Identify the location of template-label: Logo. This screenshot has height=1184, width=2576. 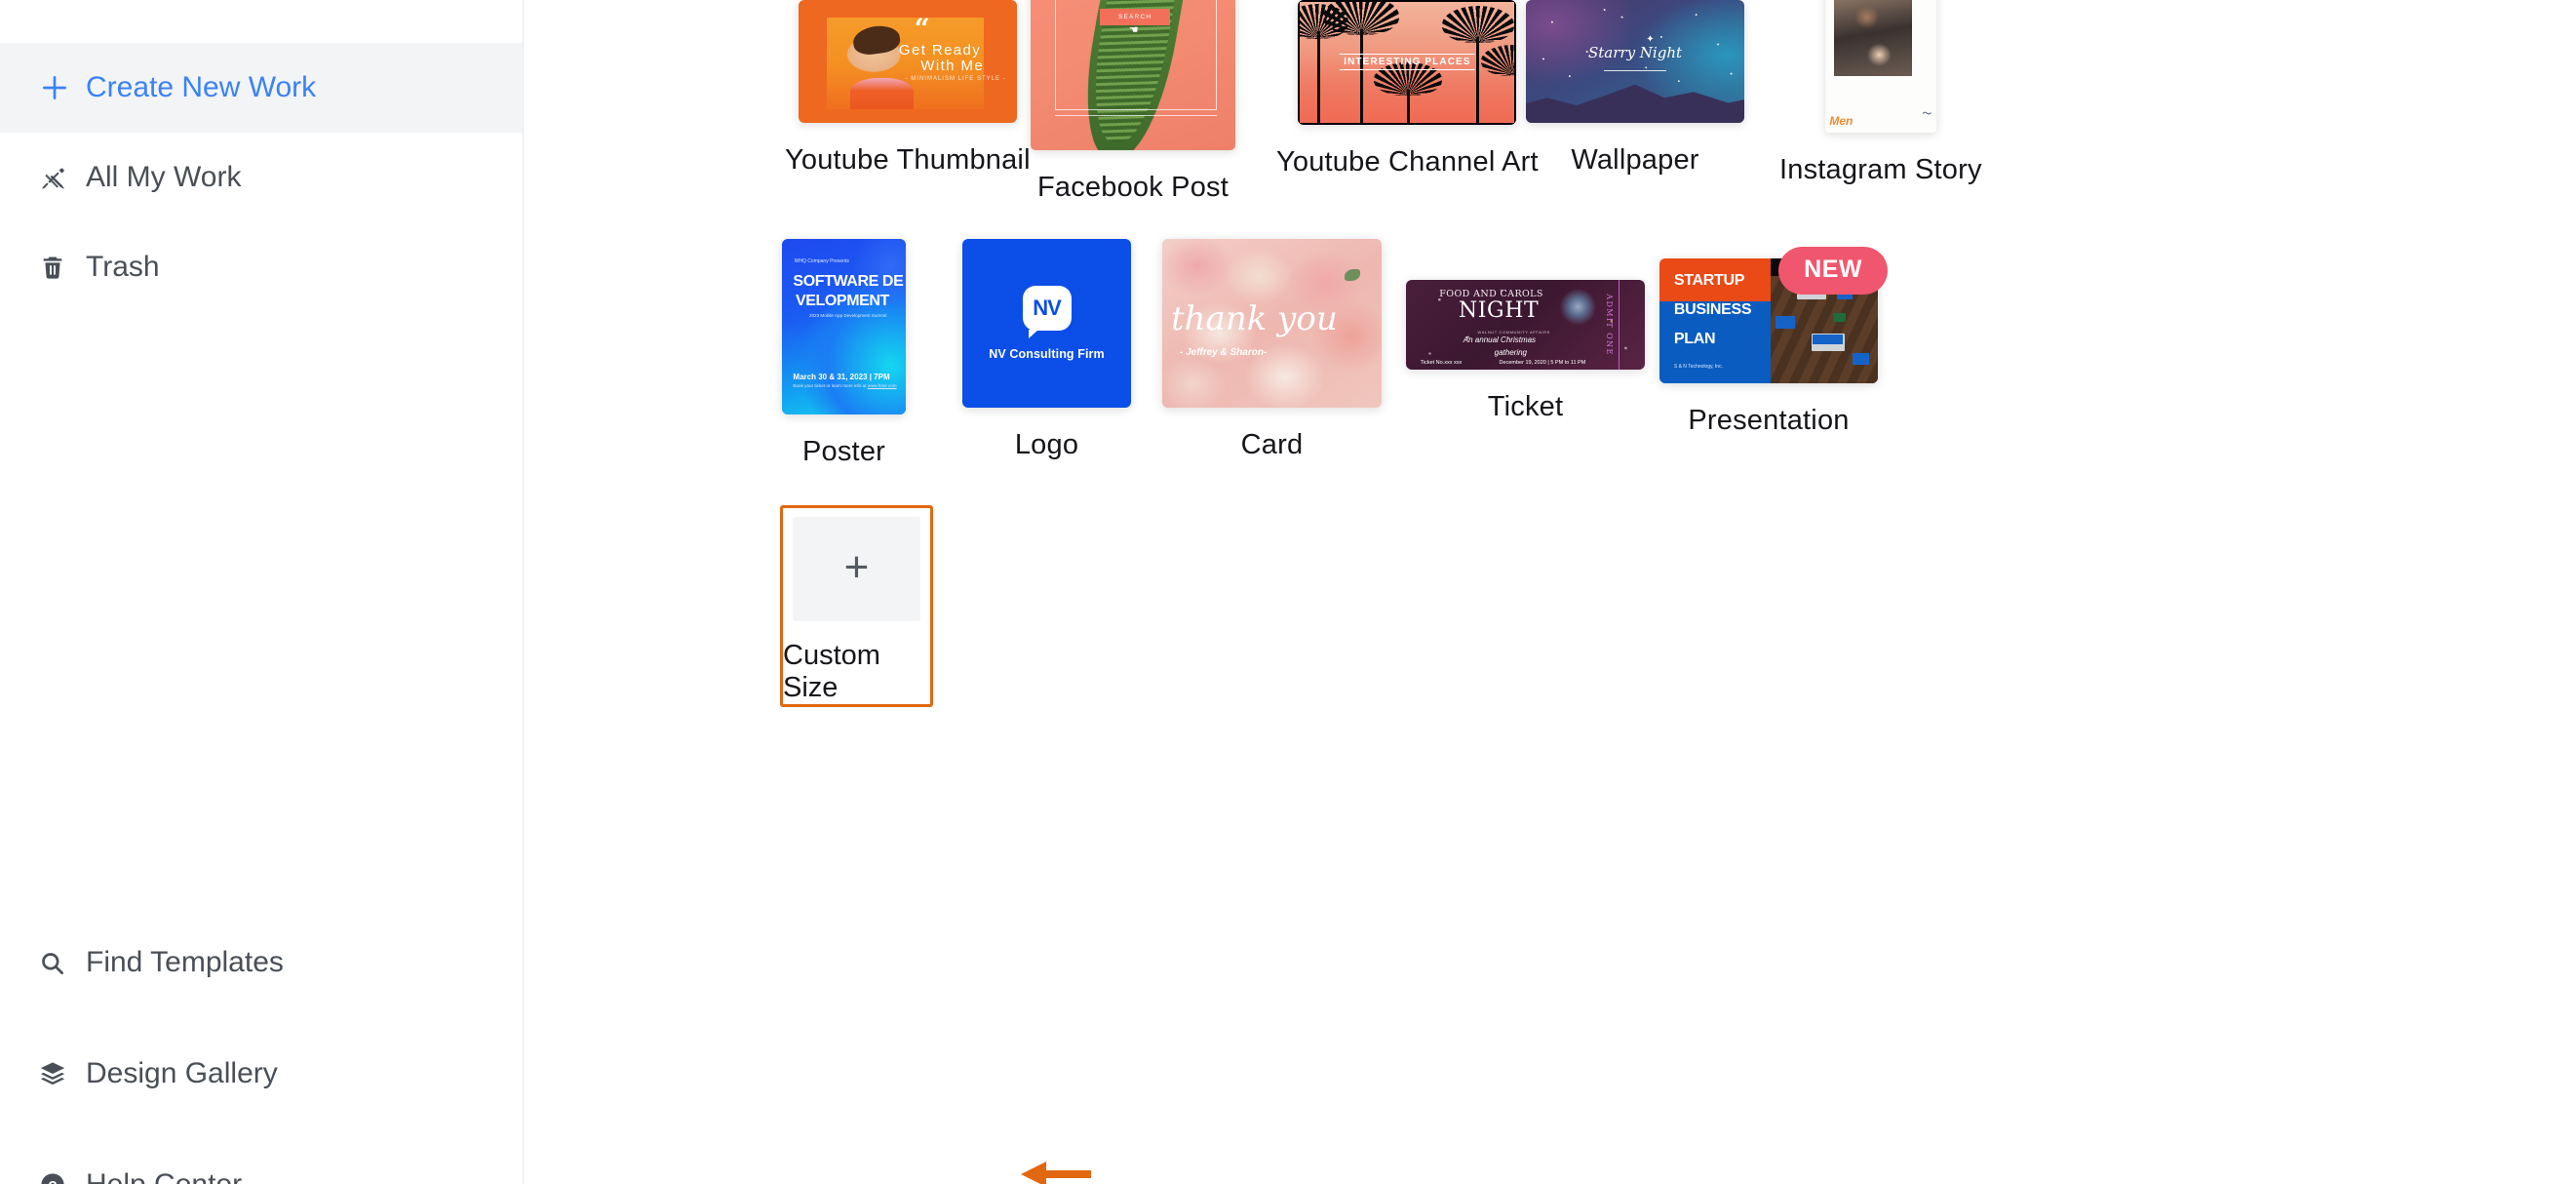
(1046, 445).